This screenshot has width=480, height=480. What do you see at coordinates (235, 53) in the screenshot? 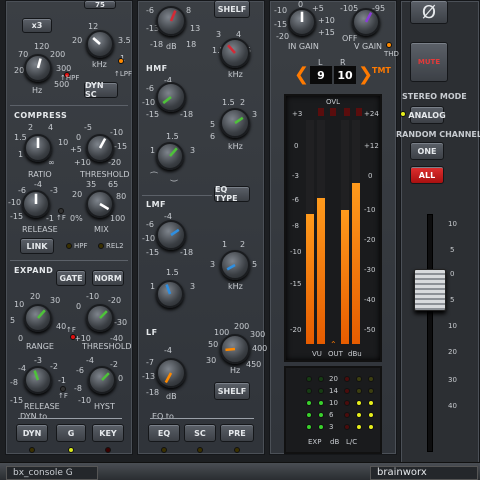
I see `hf-freq-knob` at bounding box center [235, 53].